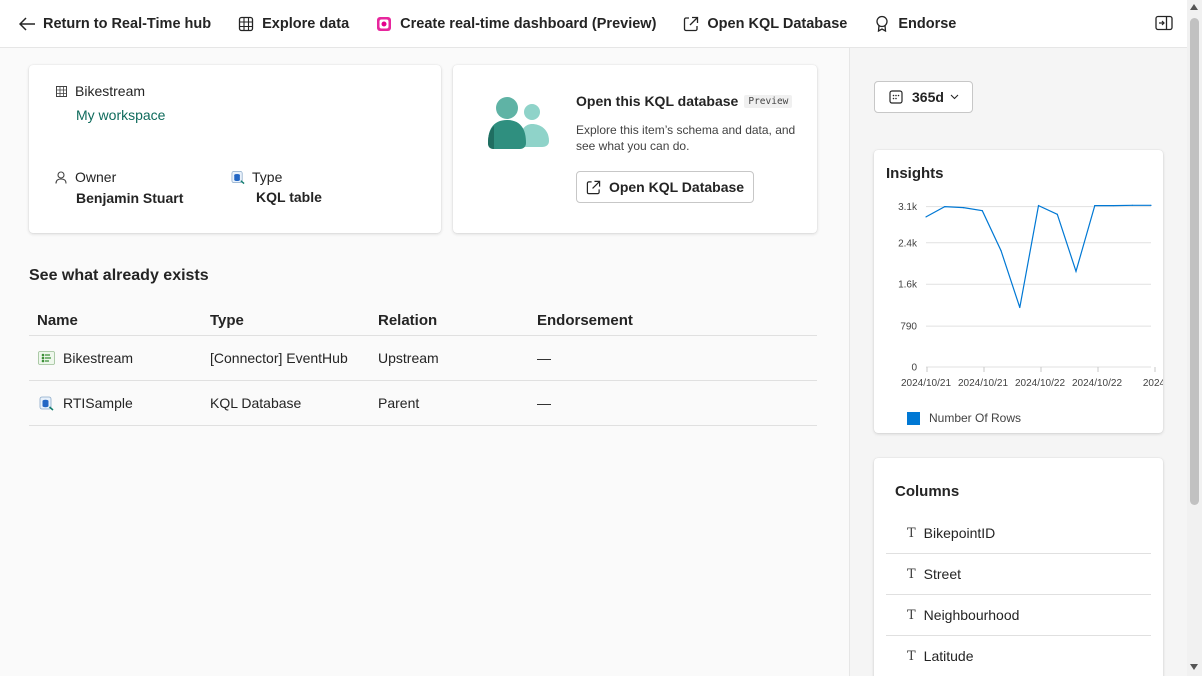 This screenshot has height=676, width=1202. What do you see at coordinates (96, 177) in the screenshot?
I see `owner-label: Owner` at bounding box center [96, 177].